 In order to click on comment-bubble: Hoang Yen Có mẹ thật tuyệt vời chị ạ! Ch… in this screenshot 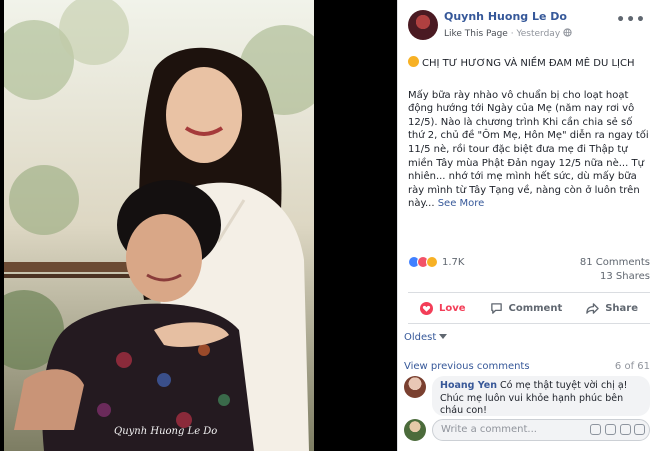, I will do `click(541, 396)`.